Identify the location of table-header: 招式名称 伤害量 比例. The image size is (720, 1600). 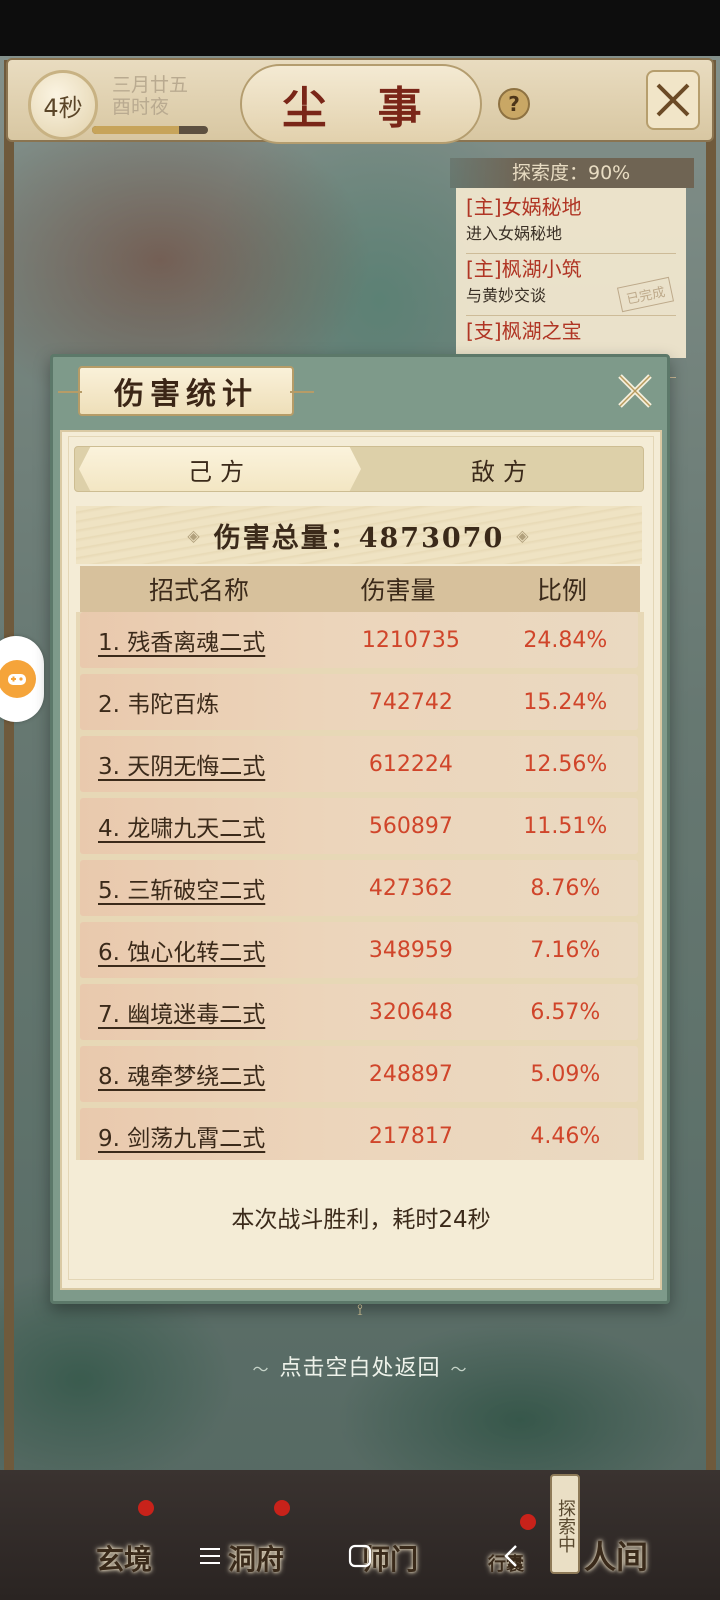
(360, 589).